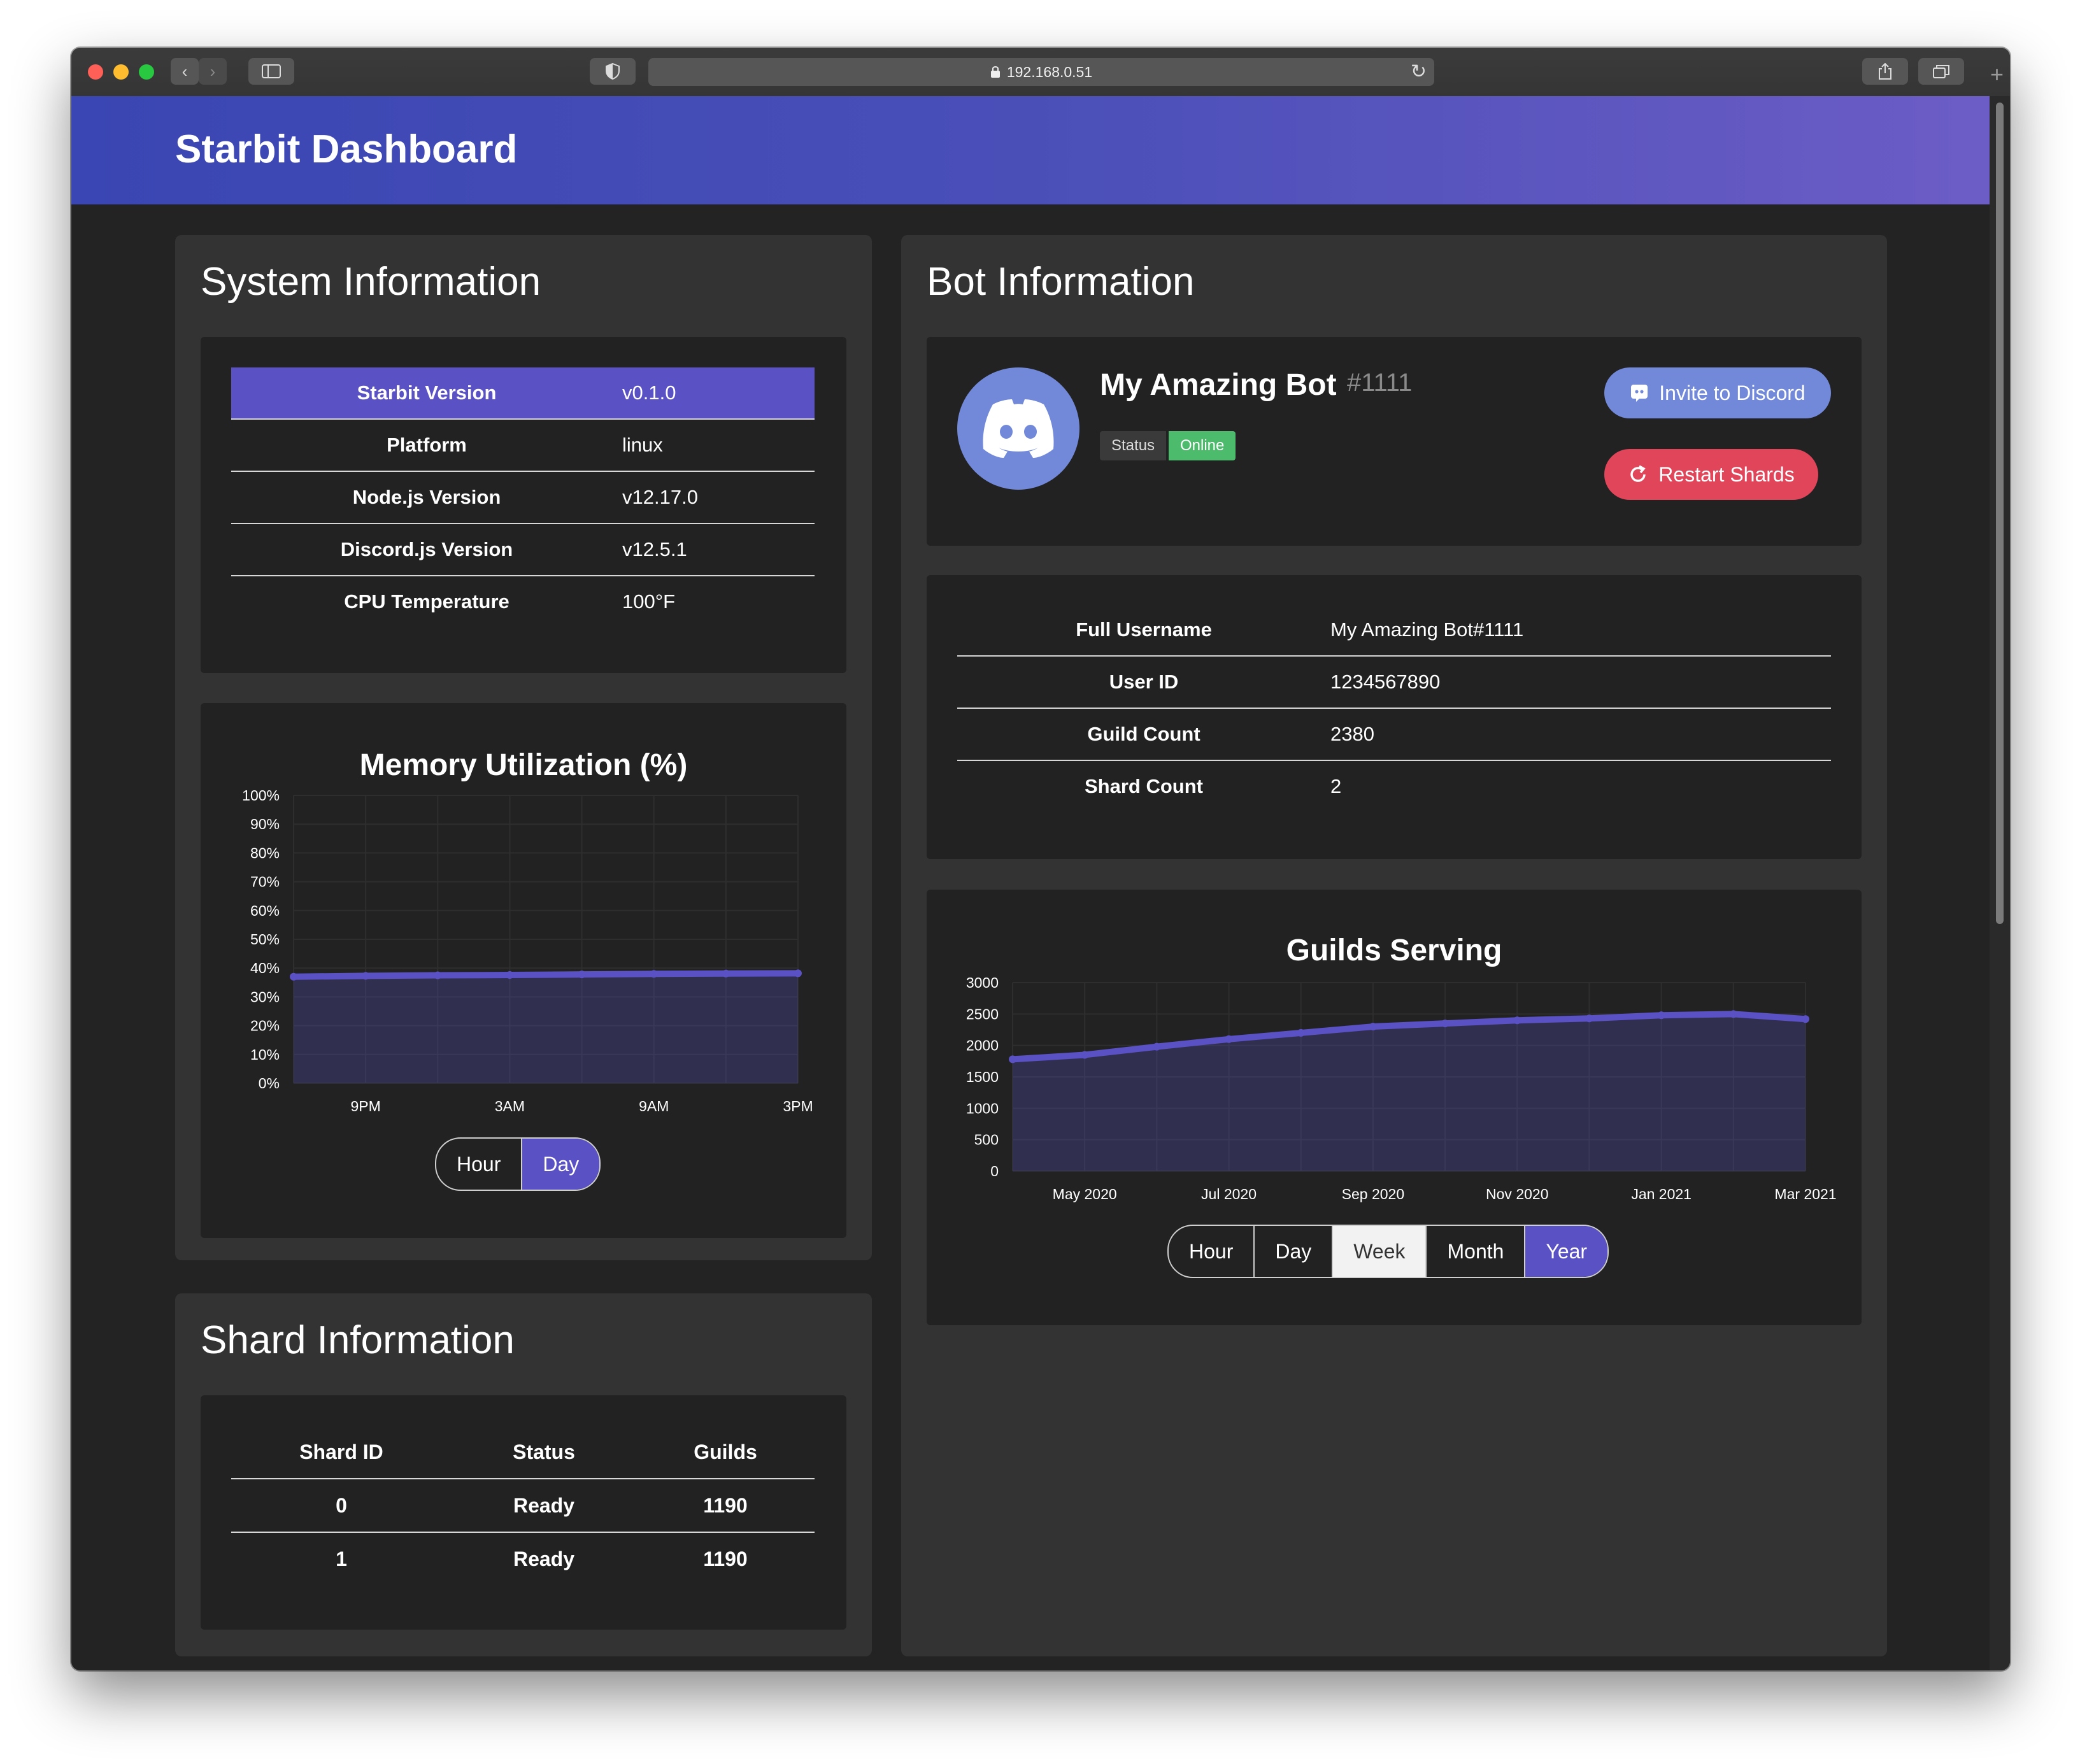  Describe the element at coordinates (1394, 734) in the screenshot. I see `table-row: Guild Count 2380` at that location.